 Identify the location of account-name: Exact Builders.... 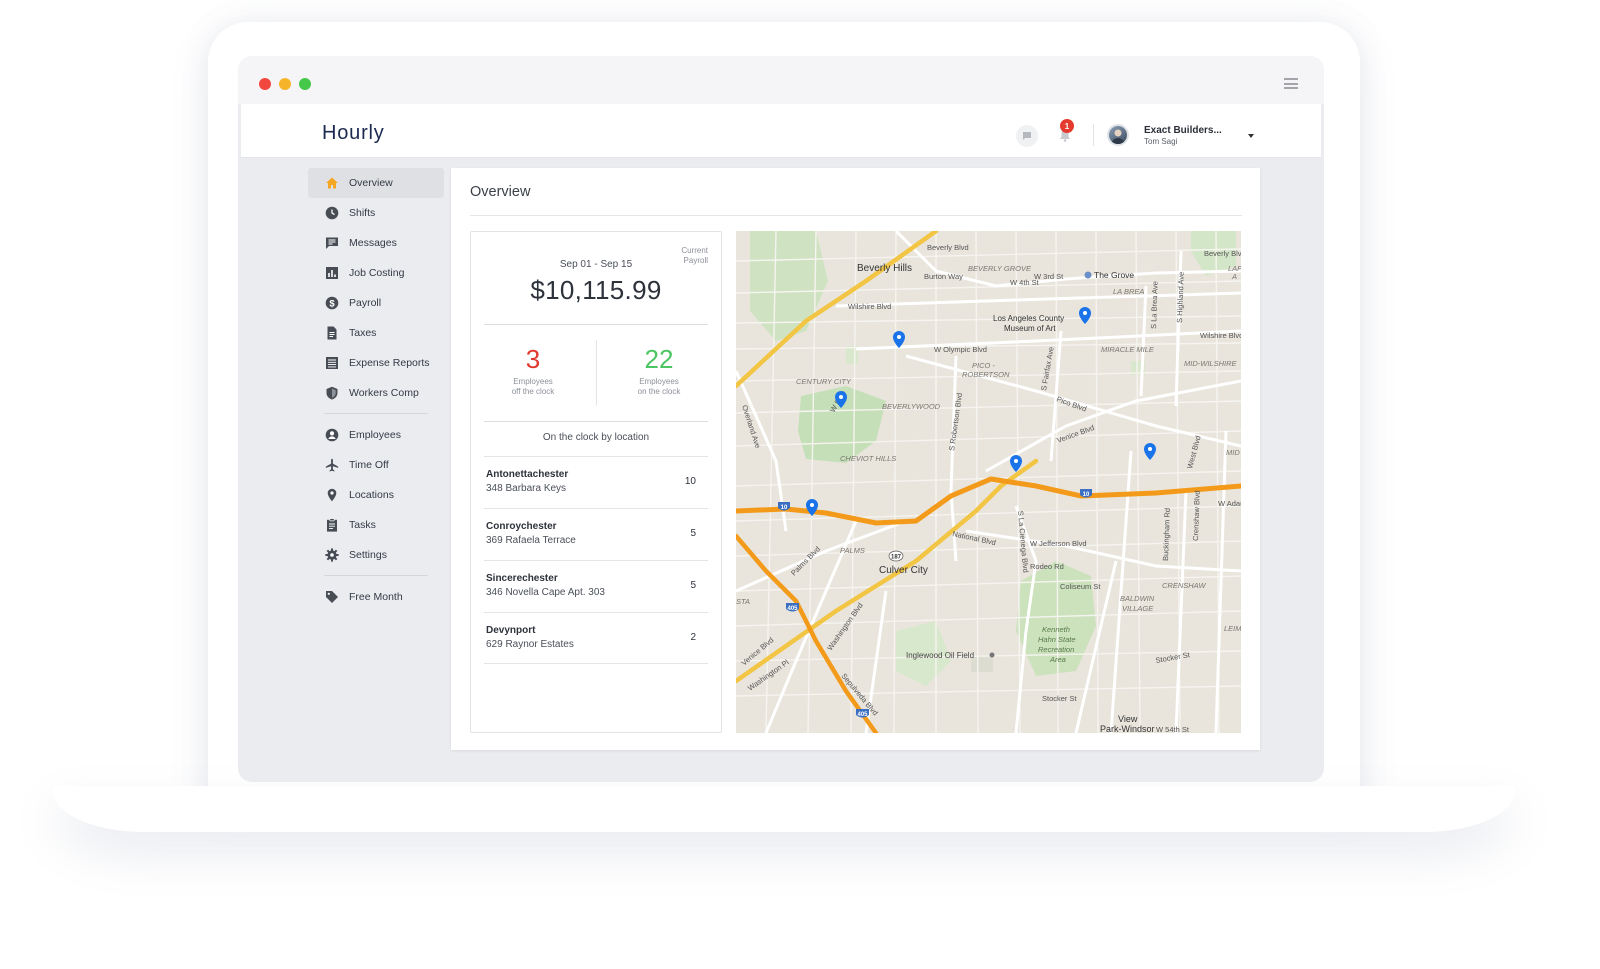
(1183, 130).